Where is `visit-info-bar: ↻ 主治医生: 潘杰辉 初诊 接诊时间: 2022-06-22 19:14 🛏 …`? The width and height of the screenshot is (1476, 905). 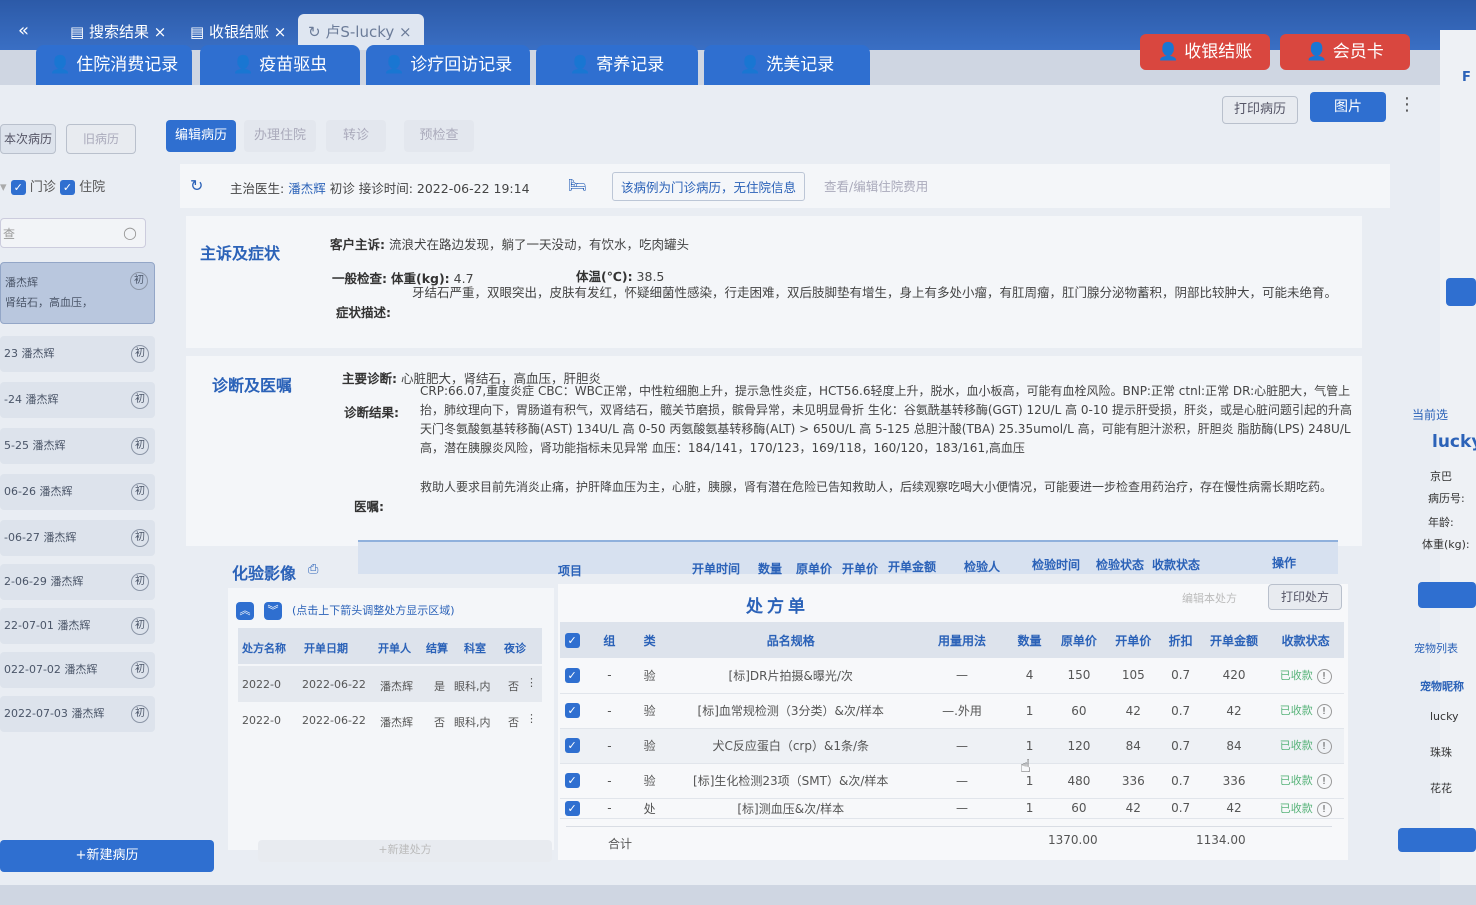
visit-info-bar: ↻ 主治医生: 潘杰辉 初诊 接诊时间: 2022-06-22 19:14 🛏 … is located at coordinates (785, 186).